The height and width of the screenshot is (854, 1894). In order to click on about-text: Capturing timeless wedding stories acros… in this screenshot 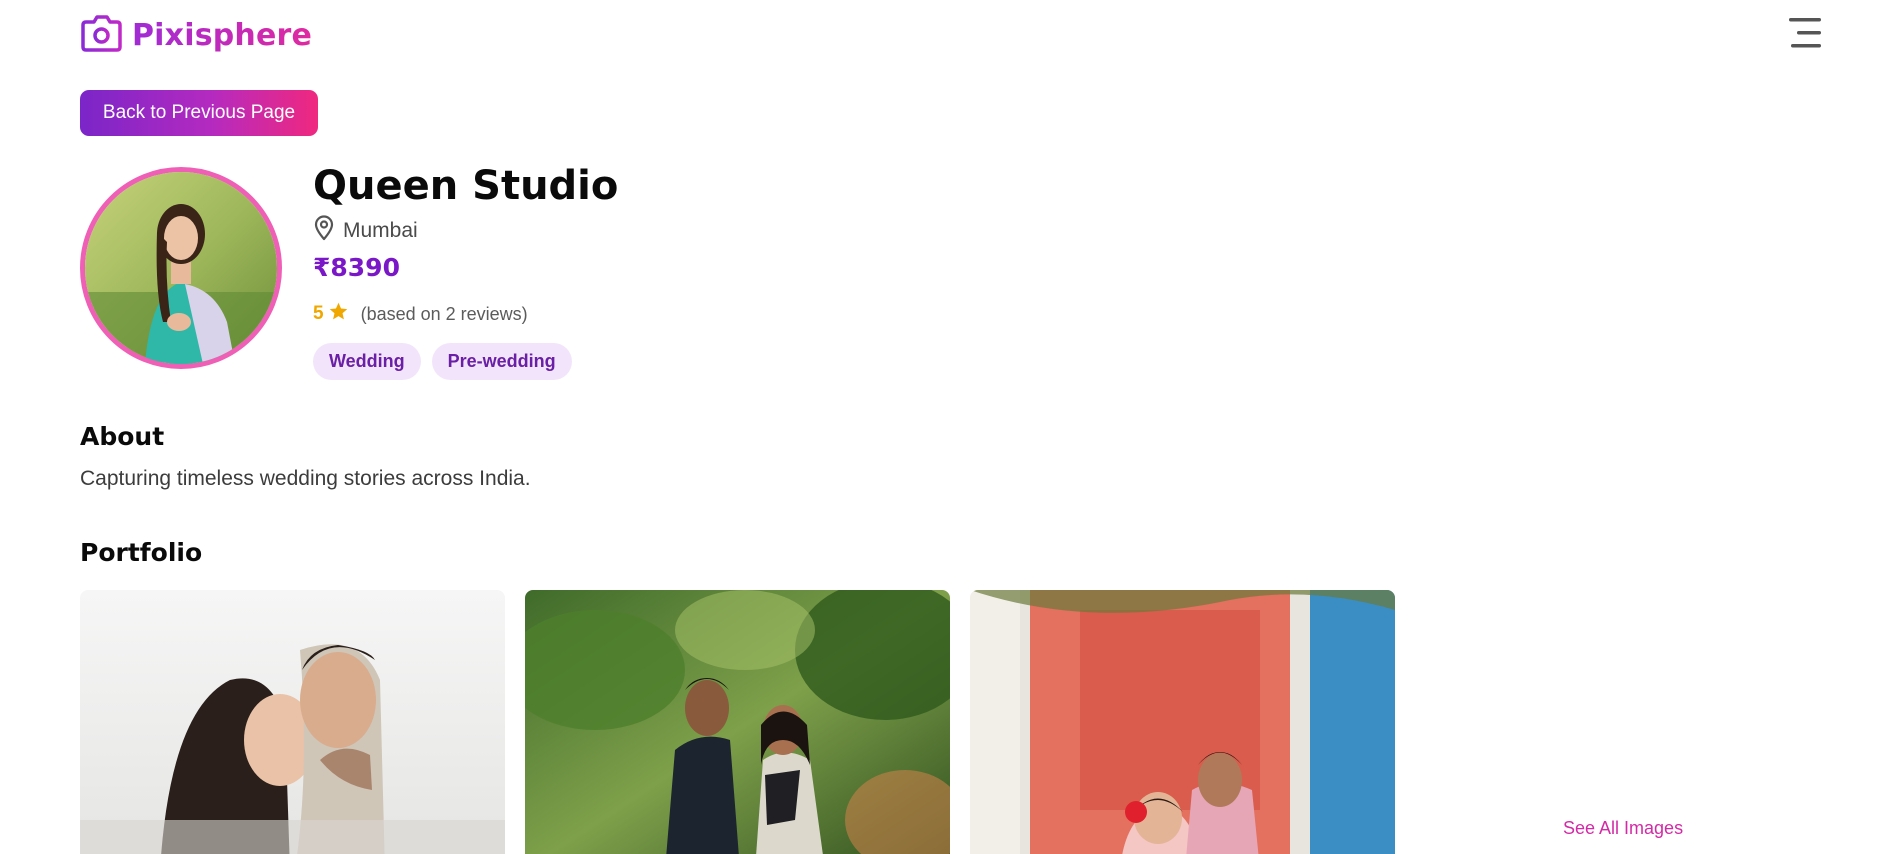, I will do `click(305, 478)`.